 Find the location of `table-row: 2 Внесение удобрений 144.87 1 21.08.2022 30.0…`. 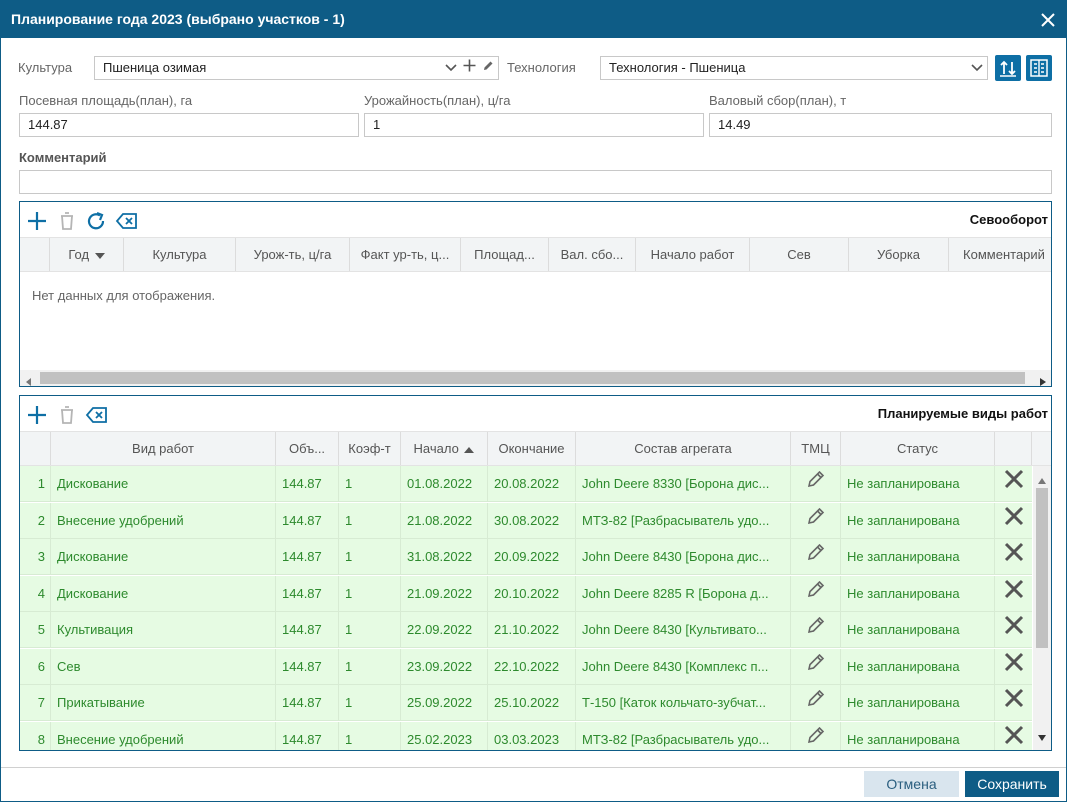

table-row: 2 Внесение удобрений 144.87 1 21.08.2022 30.0… is located at coordinates (526, 520).